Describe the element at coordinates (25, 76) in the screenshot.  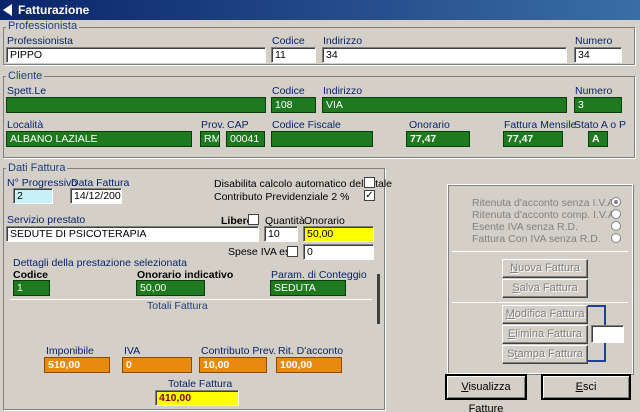
I see `cliente-legend: Cliente` at that location.